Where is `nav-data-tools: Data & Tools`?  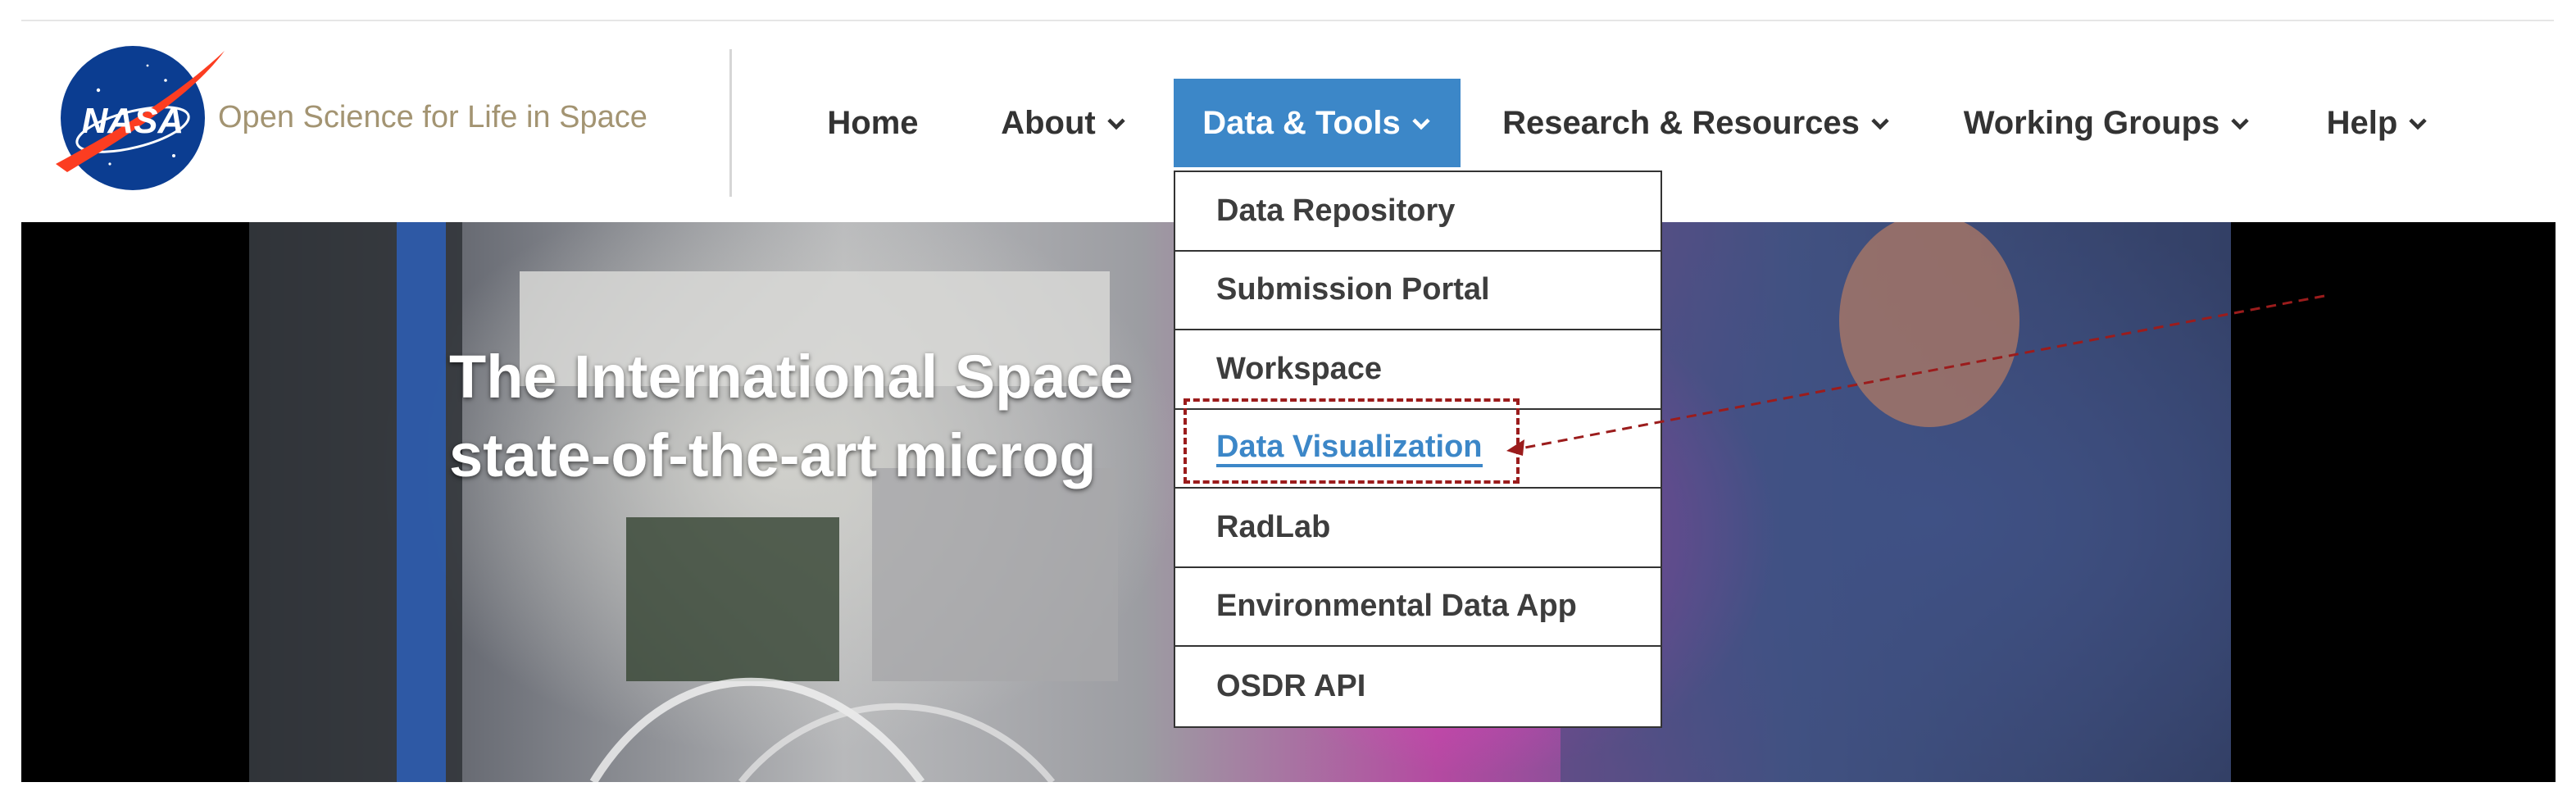
nav-data-tools: Data & Tools is located at coordinates (1317, 123).